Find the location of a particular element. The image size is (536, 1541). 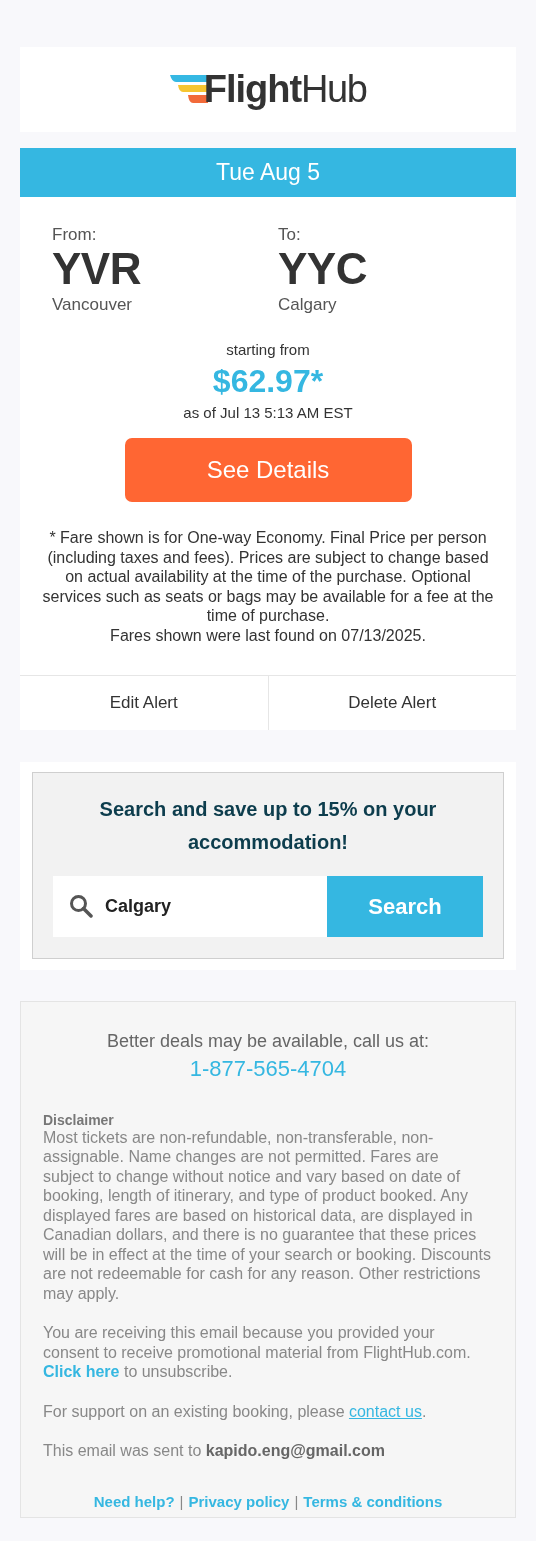

call-text: Better deals may be available, call us at: is located at coordinates (268, 1042).